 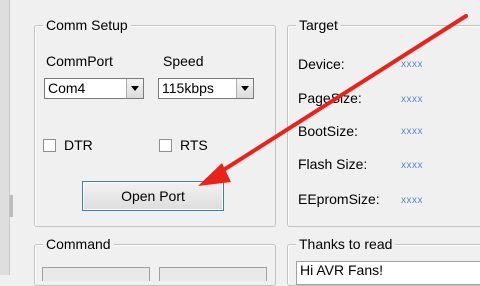 I want to click on speed-value: 115kbps, so click(x=188, y=88).